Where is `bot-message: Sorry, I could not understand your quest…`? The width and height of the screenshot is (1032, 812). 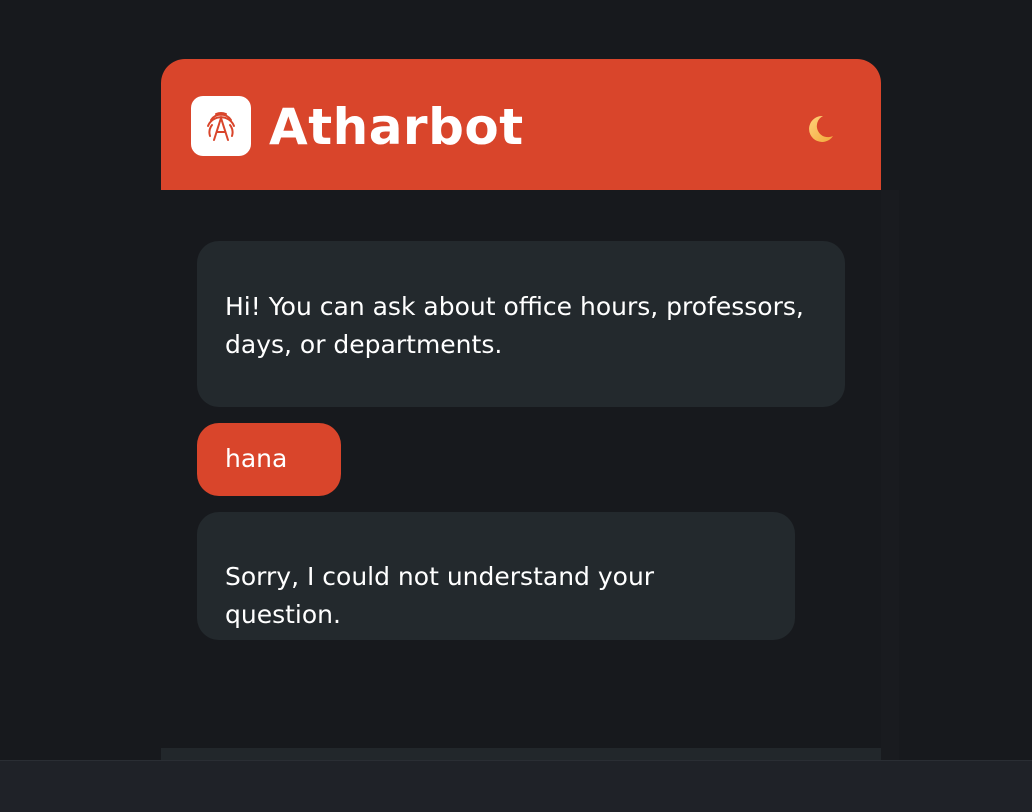 bot-message: Sorry, I could not understand your quest… is located at coordinates (496, 576).